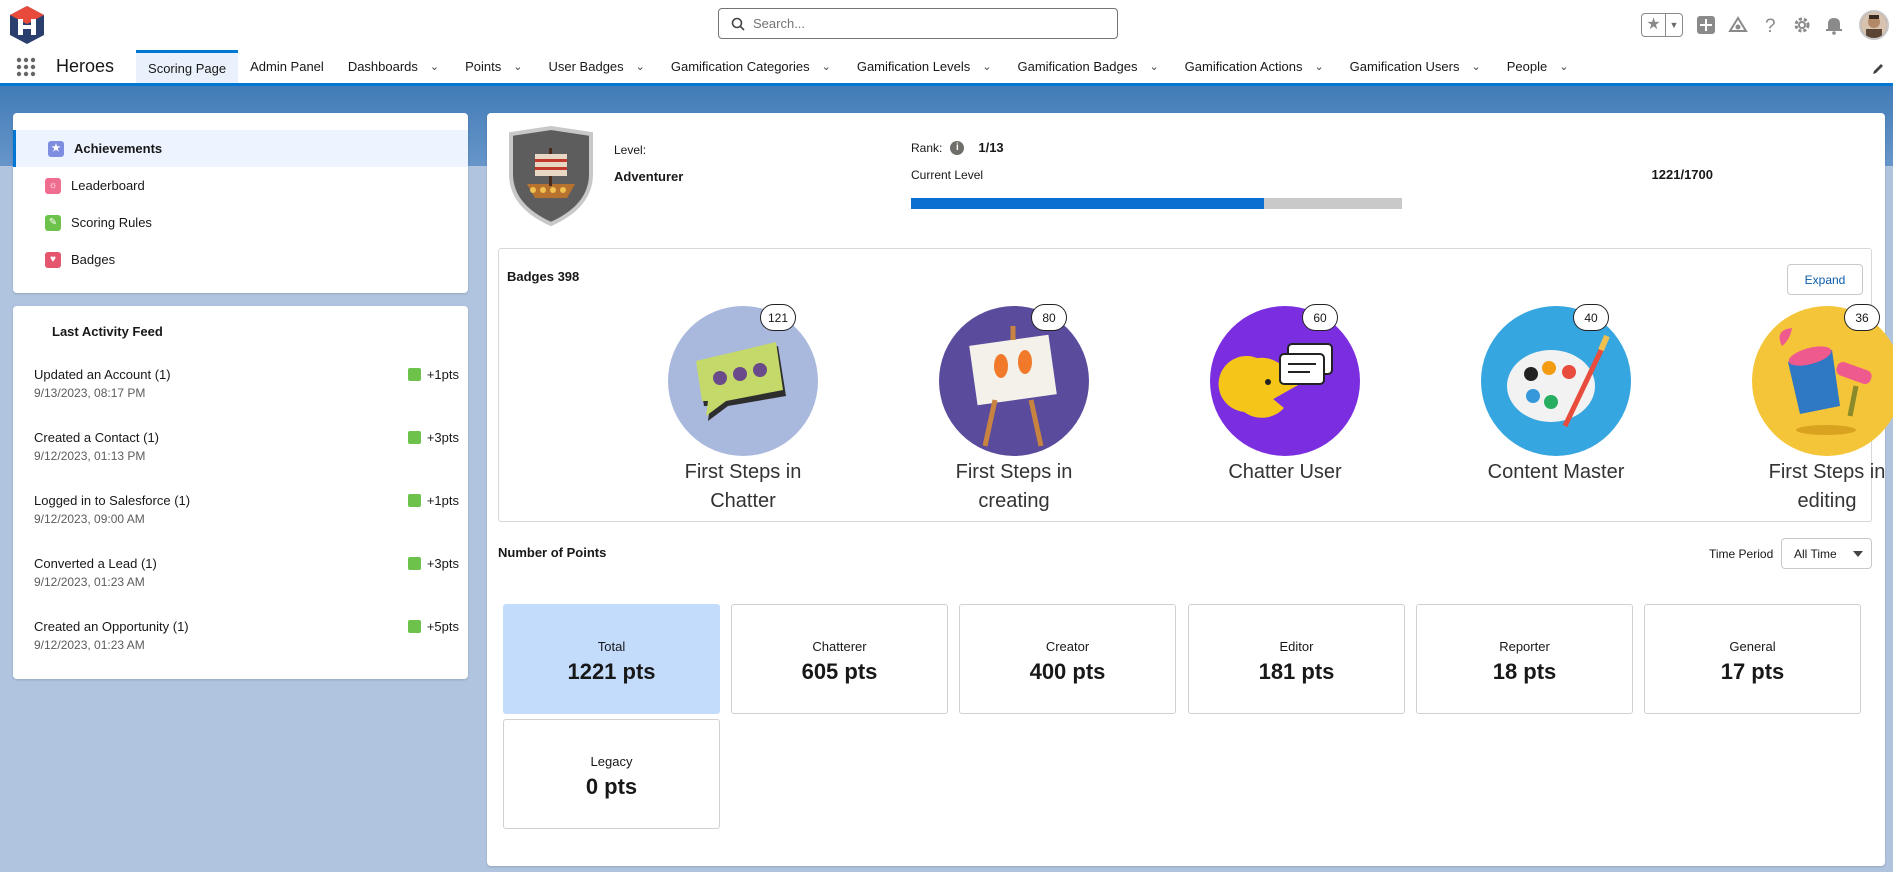 The width and height of the screenshot is (1893, 872). Describe the element at coordinates (743, 487) in the screenshot. I see `badge-name: First Steps in Chatter` at that location.